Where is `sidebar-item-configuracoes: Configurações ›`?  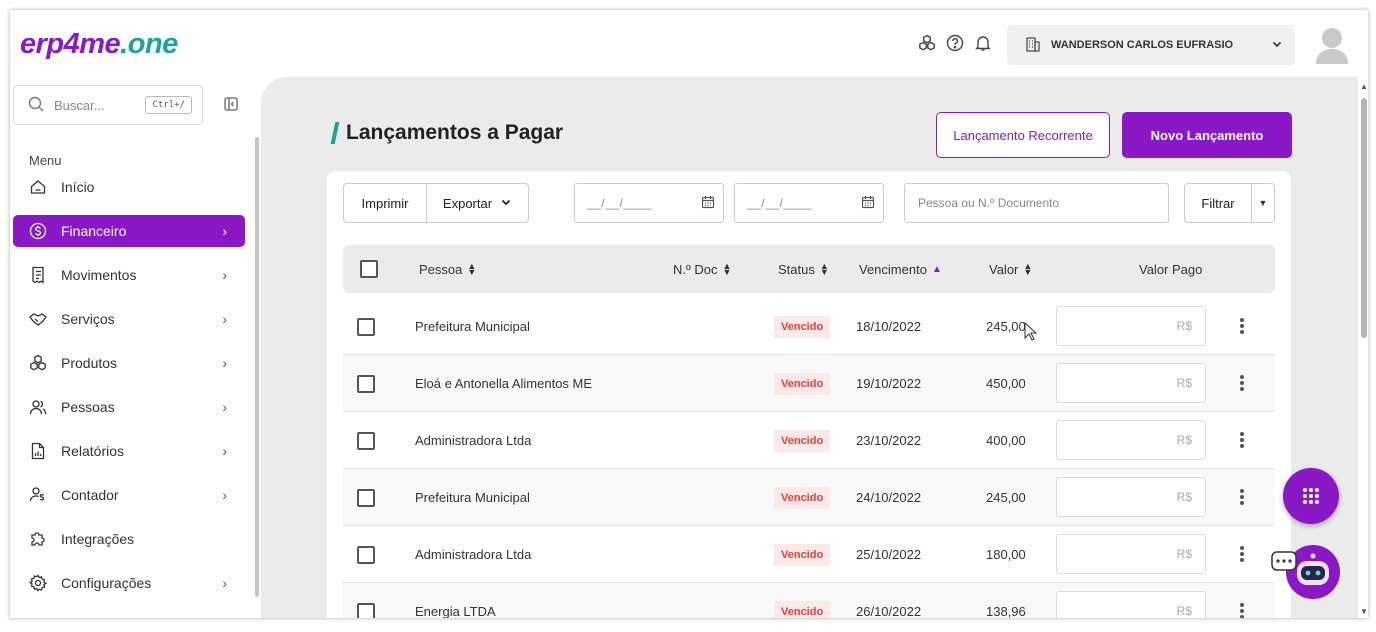
sidebar-item-configuracoes: Configurações › is located at coordinates (129, 583).